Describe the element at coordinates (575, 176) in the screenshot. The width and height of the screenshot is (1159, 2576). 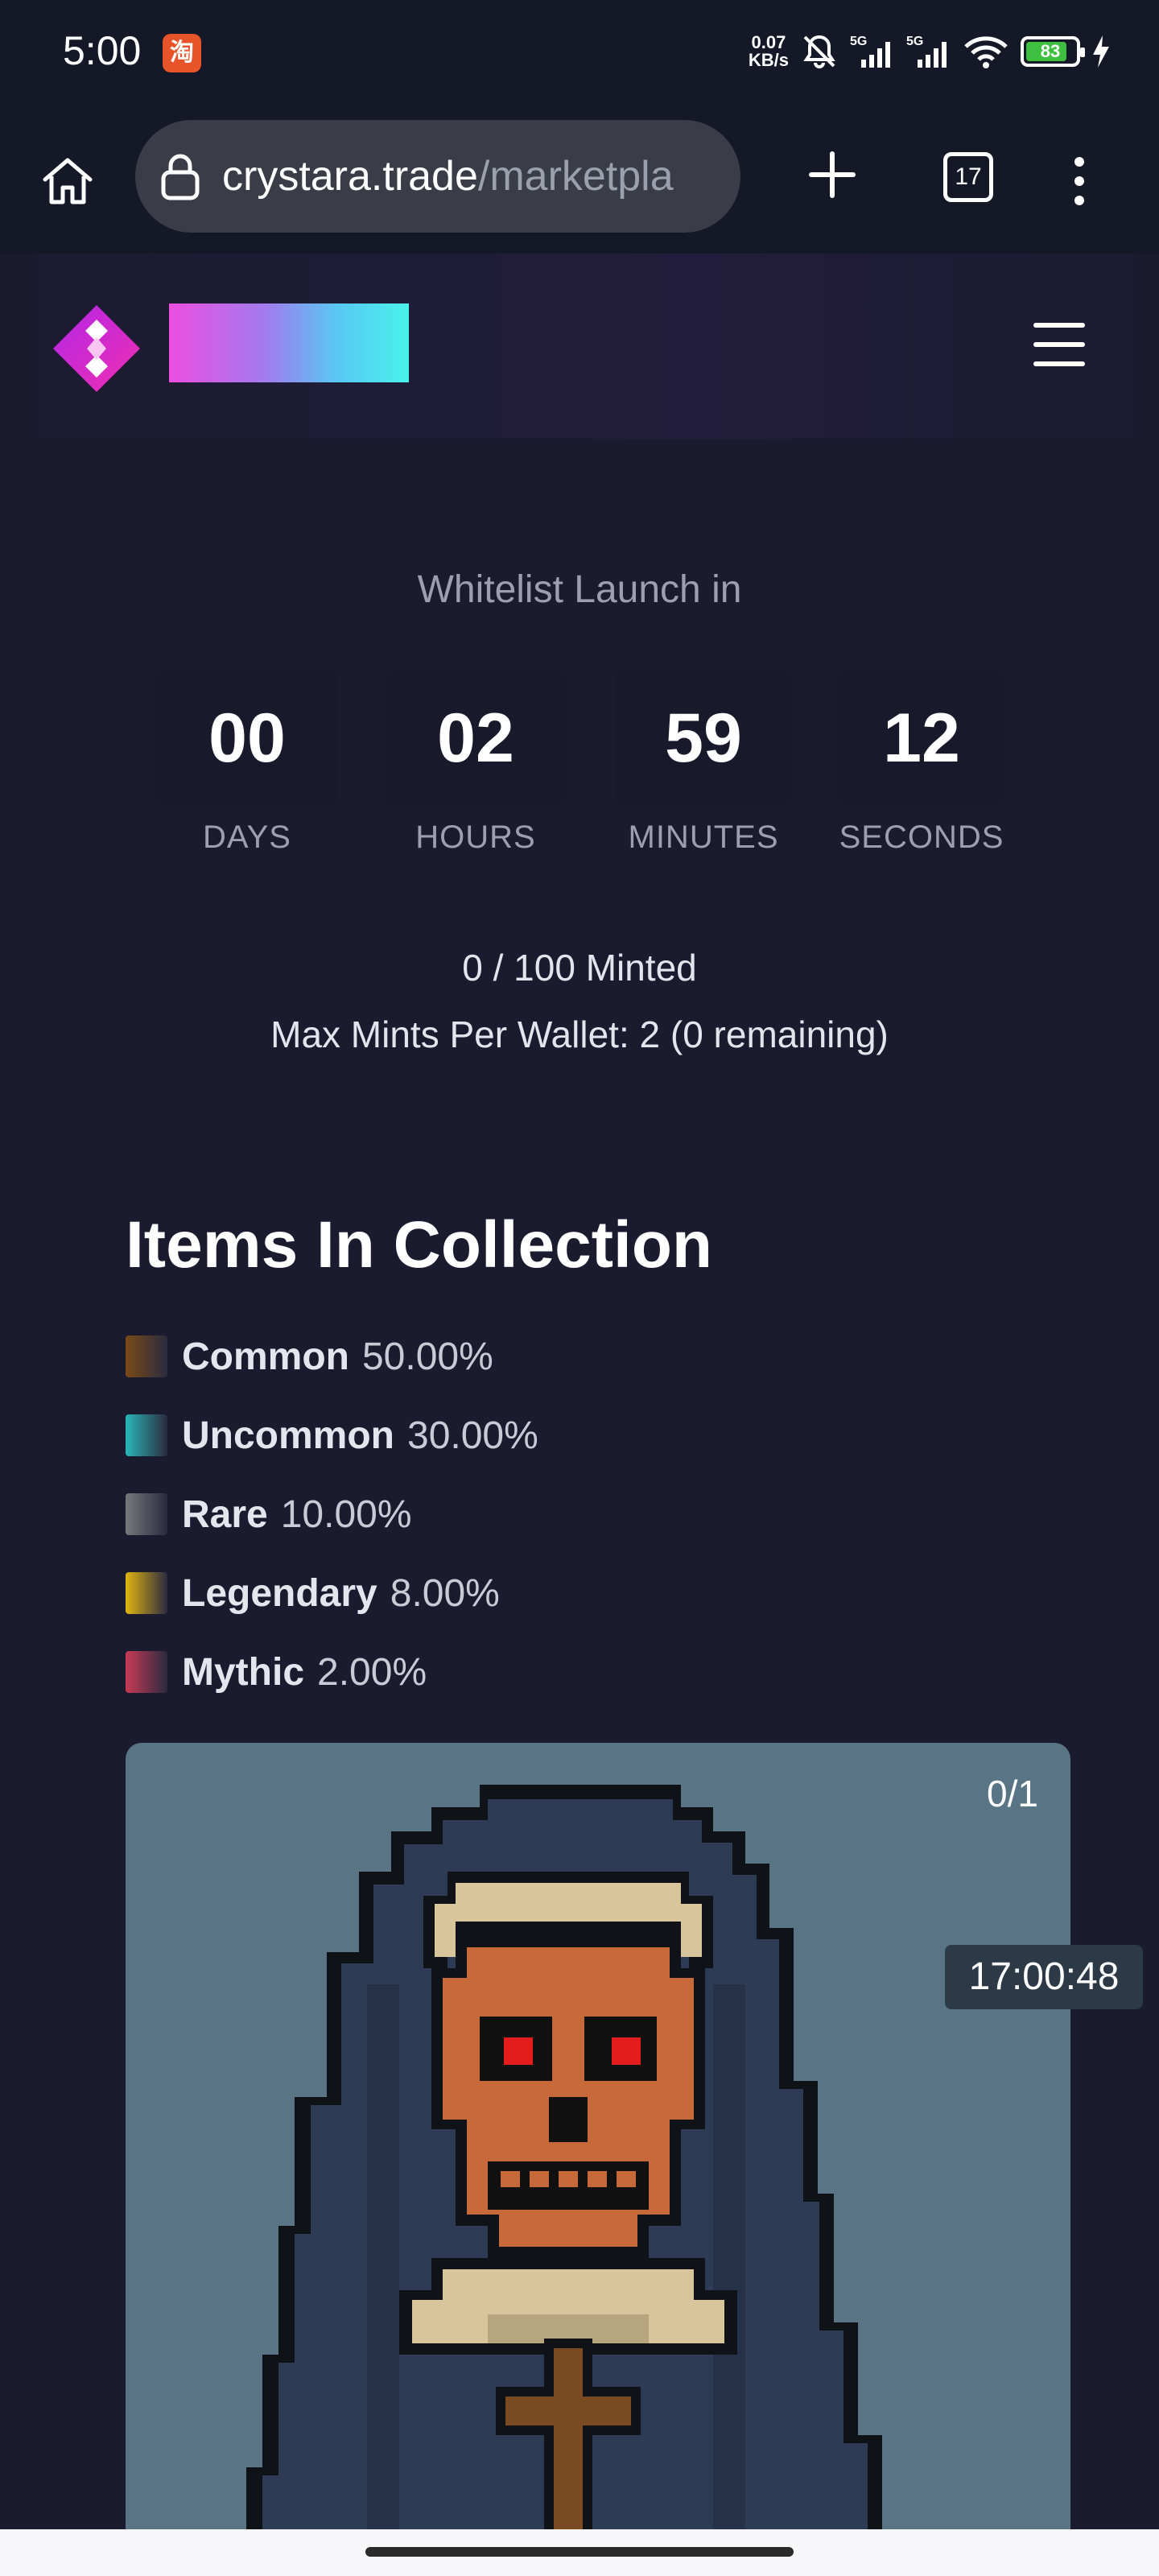
I see `url-path: /marketpla` at that location.